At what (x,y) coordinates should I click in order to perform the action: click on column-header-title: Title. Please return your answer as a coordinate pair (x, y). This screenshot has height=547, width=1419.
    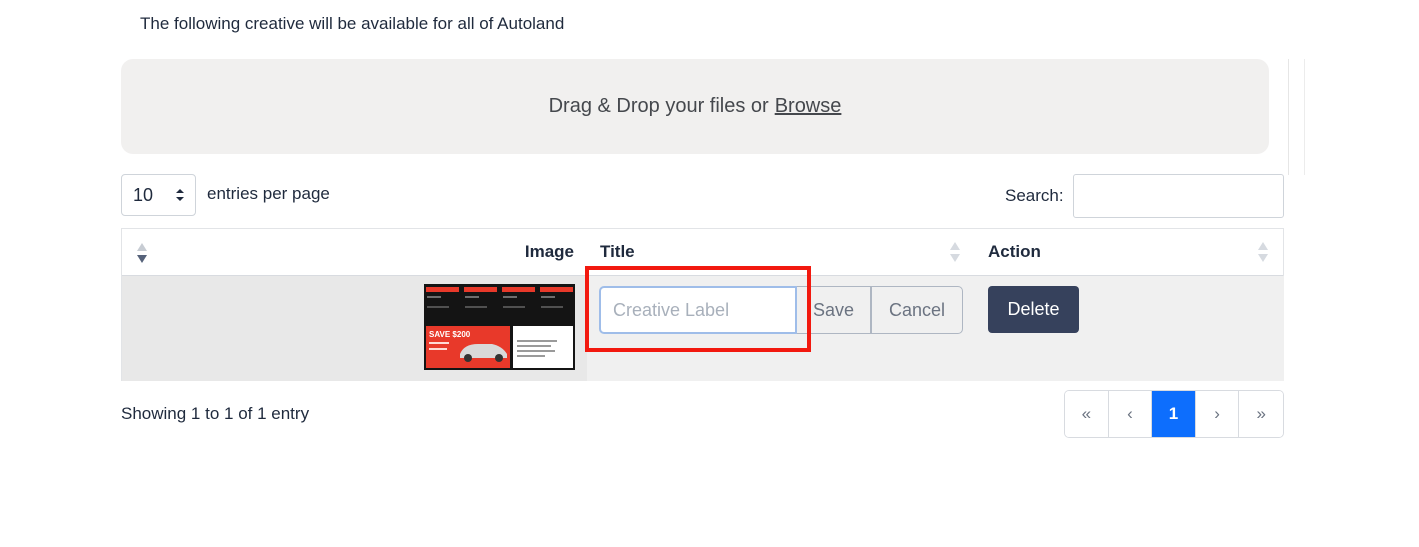
    Looking at the image, I should click on (617, 252).